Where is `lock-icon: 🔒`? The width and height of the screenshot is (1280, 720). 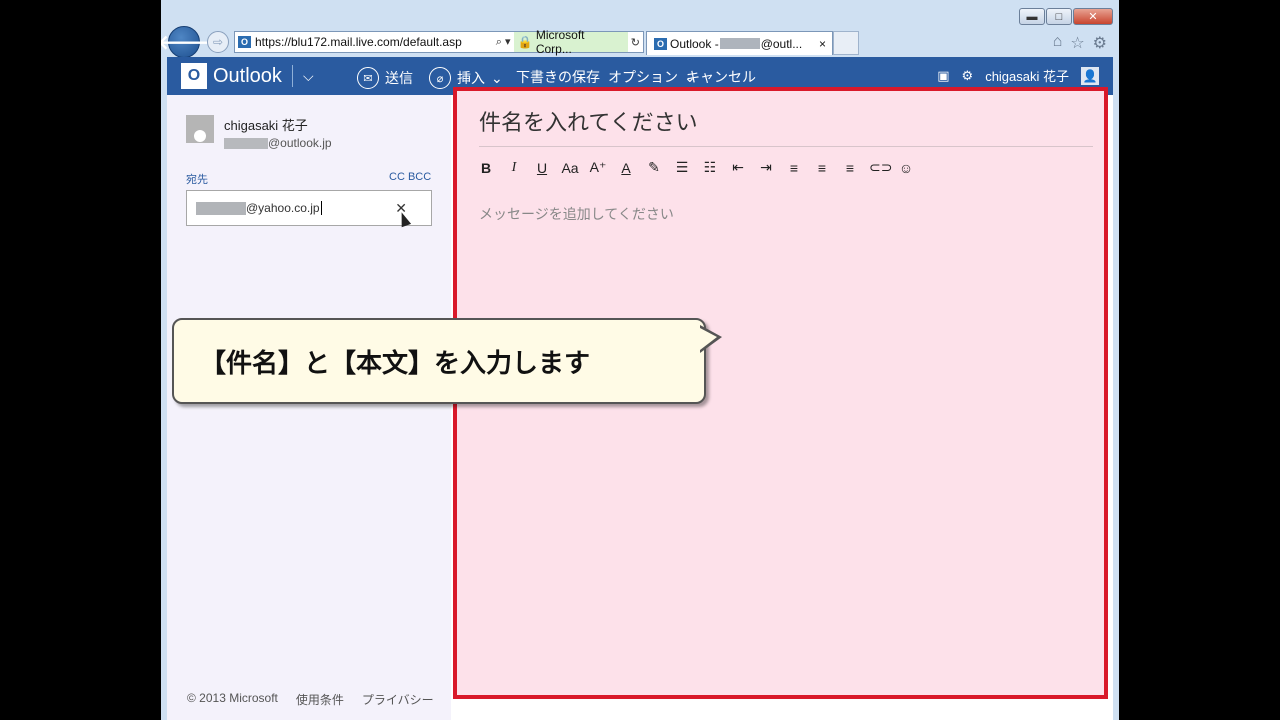 lock-icon: 🔒 is located at coordinates (525, 42).